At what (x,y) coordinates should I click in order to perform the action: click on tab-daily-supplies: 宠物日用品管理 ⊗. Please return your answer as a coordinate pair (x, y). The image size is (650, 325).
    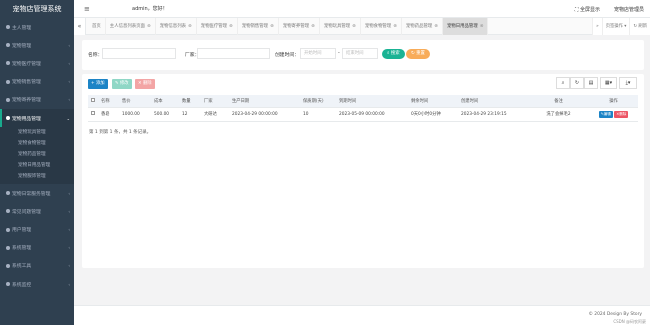
    Looking at the image, I should click on (465, 26).